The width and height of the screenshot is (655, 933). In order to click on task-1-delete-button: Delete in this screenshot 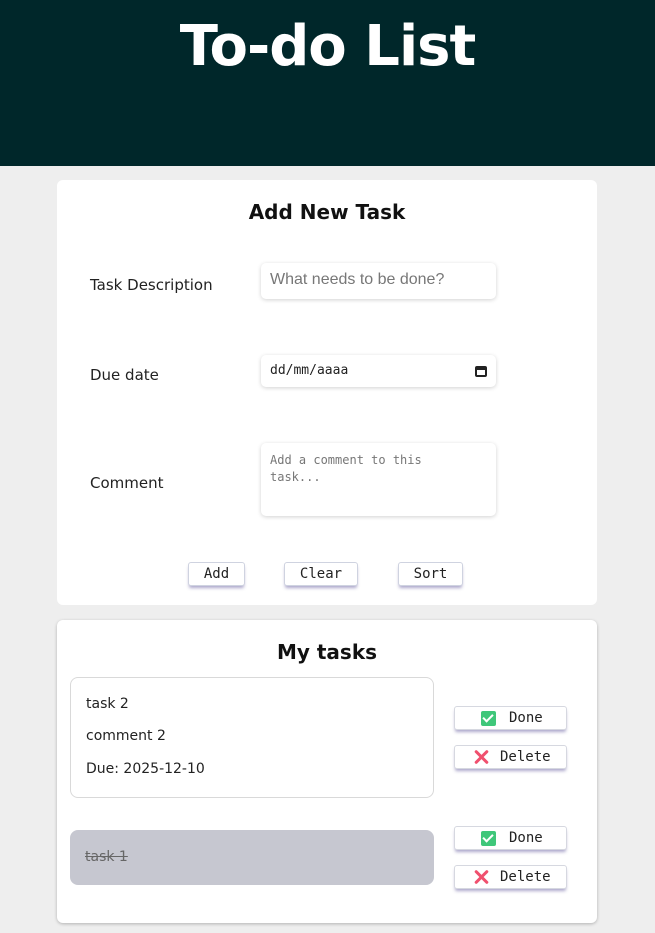, I will do `click(510, 877)`.